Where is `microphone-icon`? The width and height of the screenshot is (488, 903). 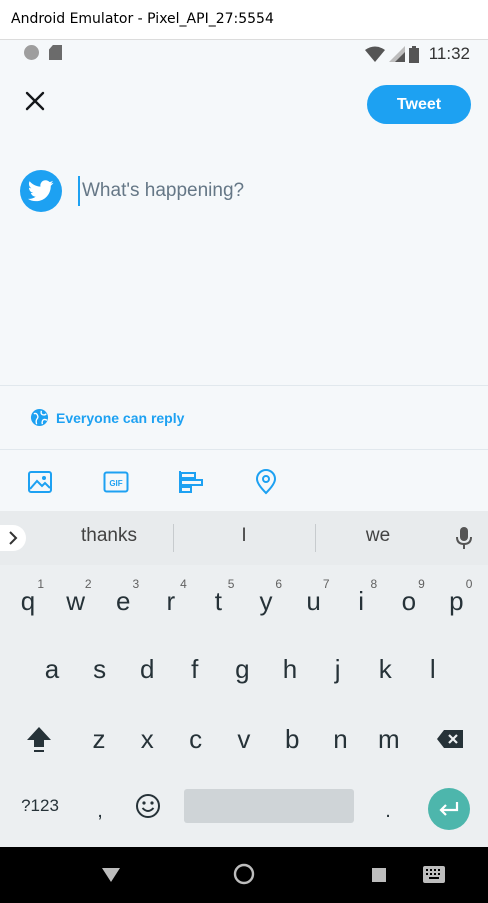
microphone-icon is located at coordinates (464, 538).